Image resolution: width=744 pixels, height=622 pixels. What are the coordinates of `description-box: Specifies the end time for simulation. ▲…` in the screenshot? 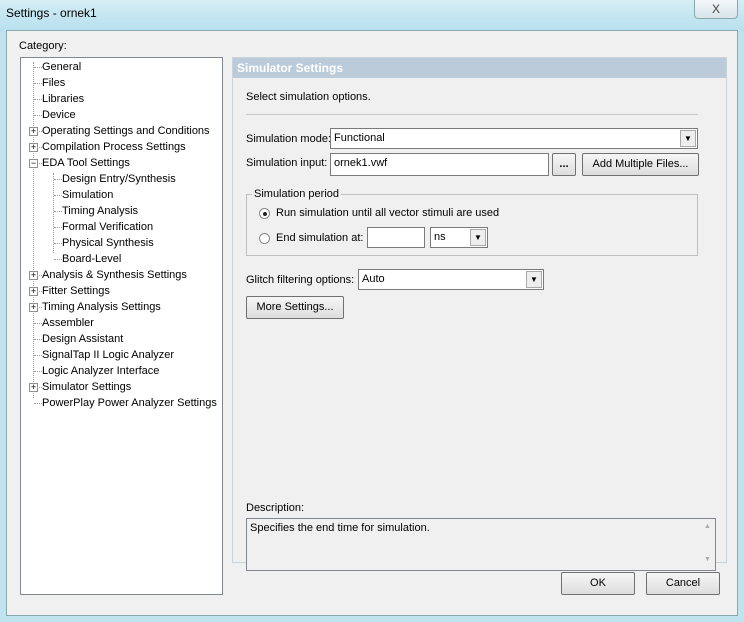 It's located at (481, 544).